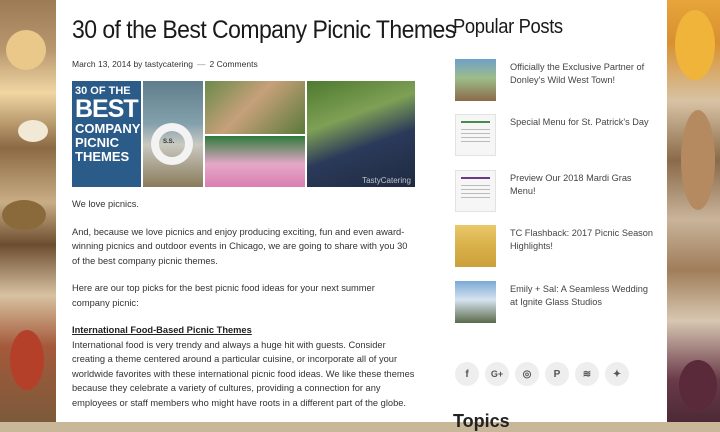 The width and height of the screenshot is (720, 432). Describe the element at coordinates (693, 211) in the screenshot. I see `background-food-right` at that location.